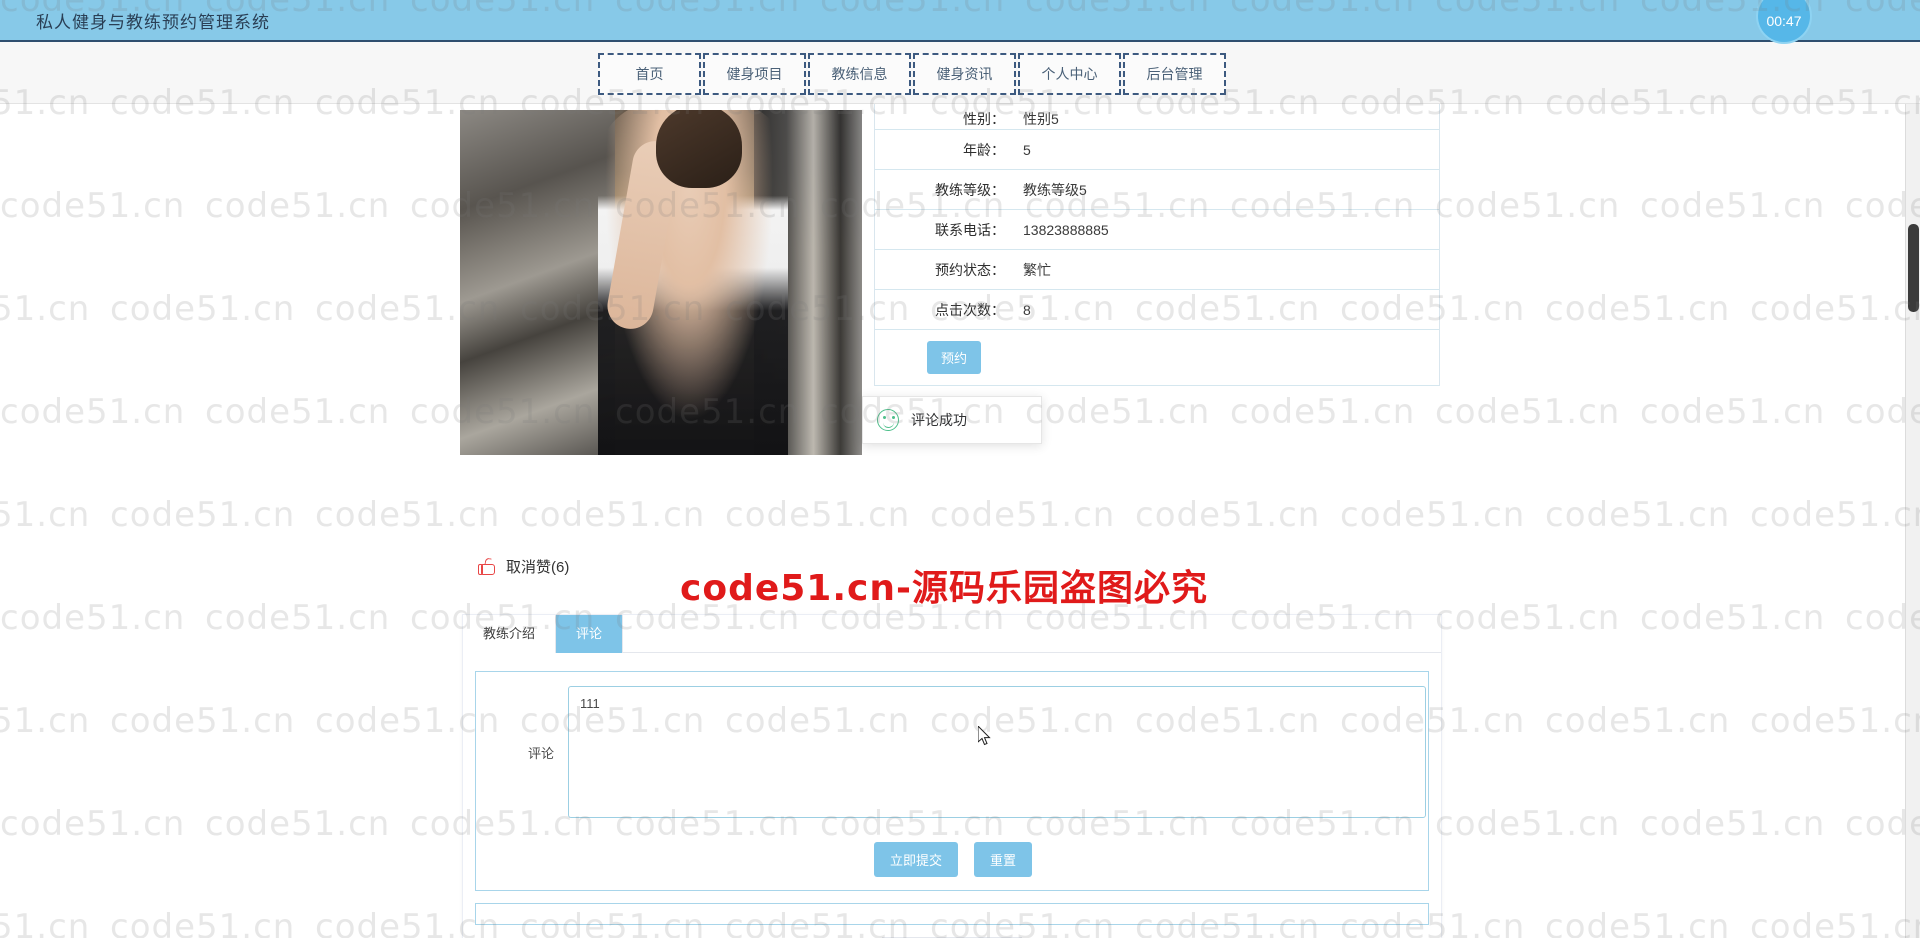 Image resolution: width=1920 pixels, height=938 pixels. What do you see at coordinates (510, 634) in the screenshot?
I see `tab-coach-intro: 教练介绍` at bounding box center [510, 634].